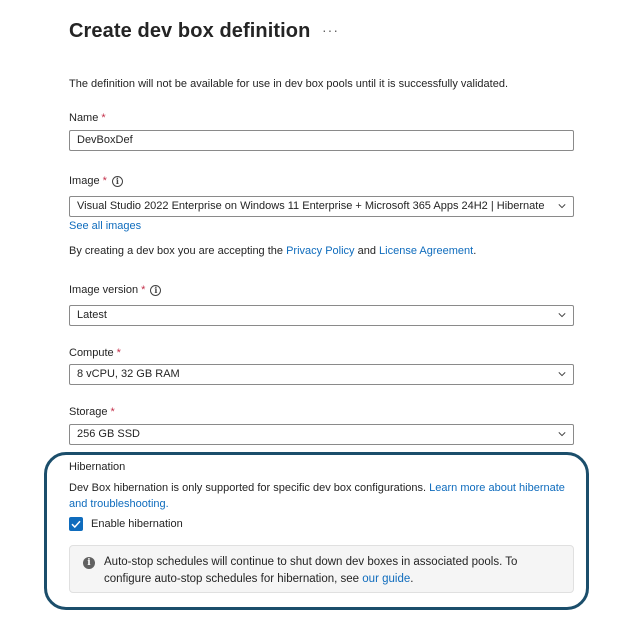 Image resolution: width=642 pixels, height=635 pixels. Describe the element at coordinates (412, 579) in the screenshot. I see `banner-suffix: .` at that location.